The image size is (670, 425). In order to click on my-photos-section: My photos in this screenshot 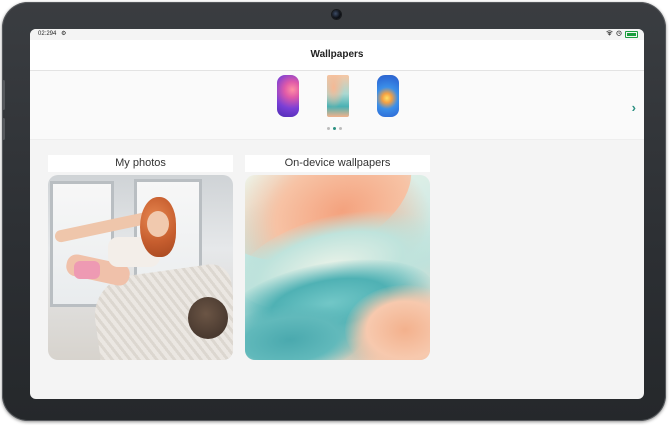, I will do `click(140, 257)`.